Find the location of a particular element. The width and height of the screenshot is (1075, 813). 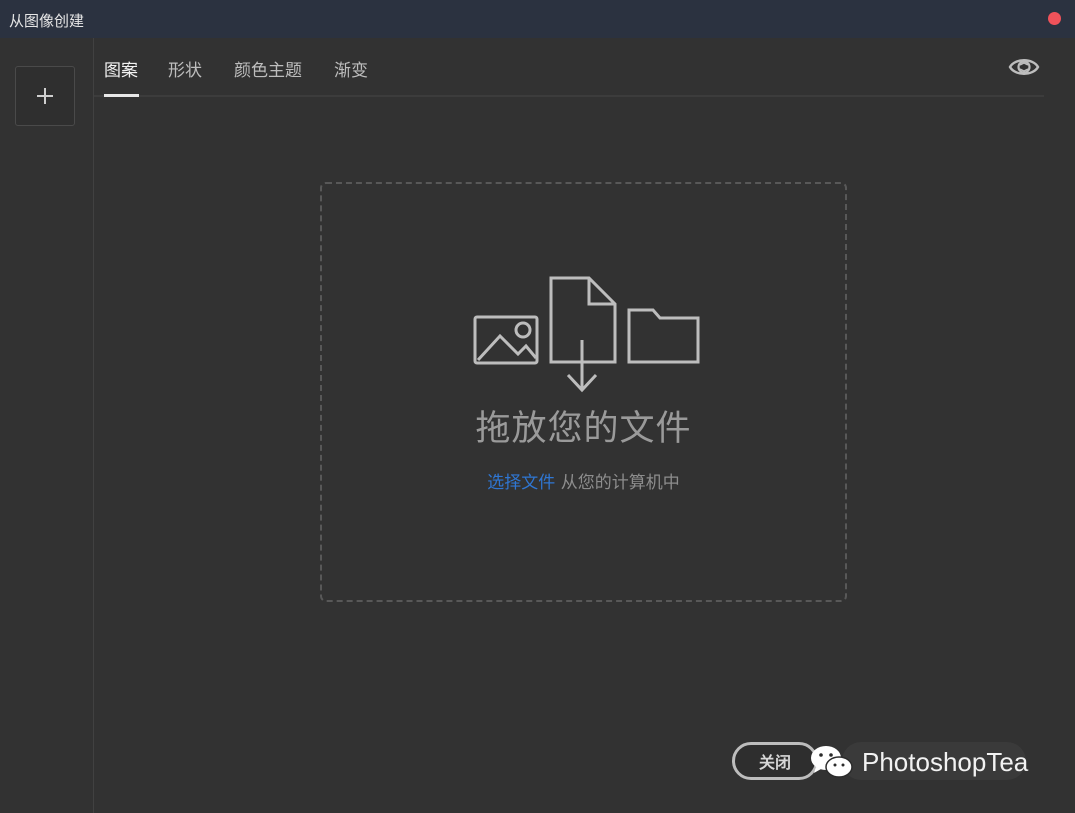

window-close-button is located at coordinates (1054, 18).